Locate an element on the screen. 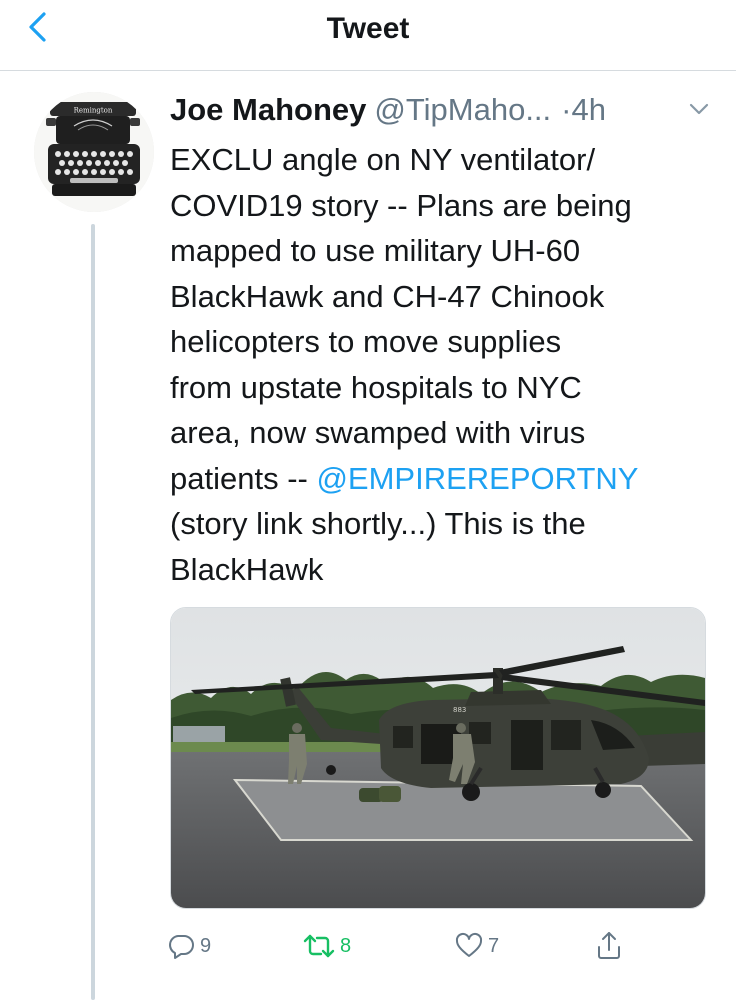 This screenshot has height=1000, width=736. reply-button: 9 is located at coordinates (188, 946).